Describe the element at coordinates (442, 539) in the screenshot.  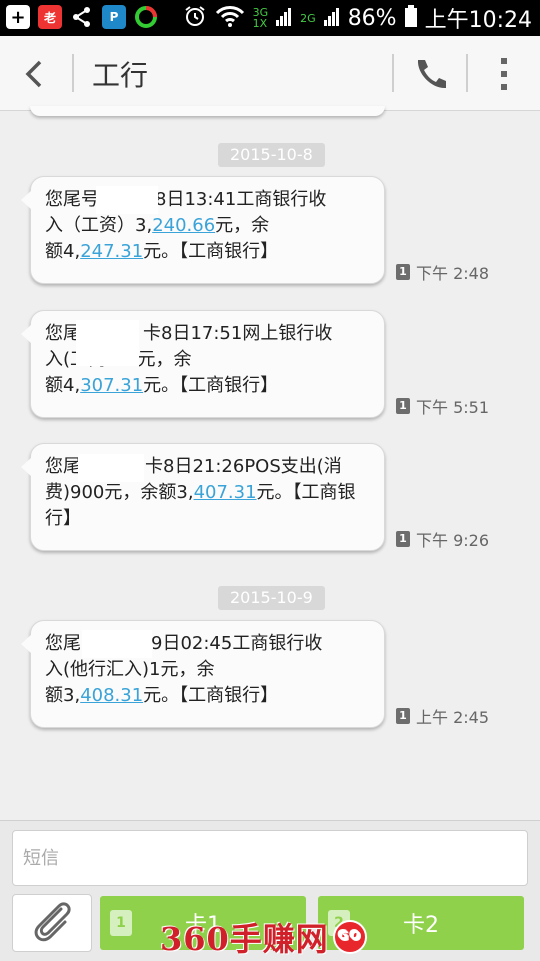
I see `message-time: 1 下午 9:26` at that location.